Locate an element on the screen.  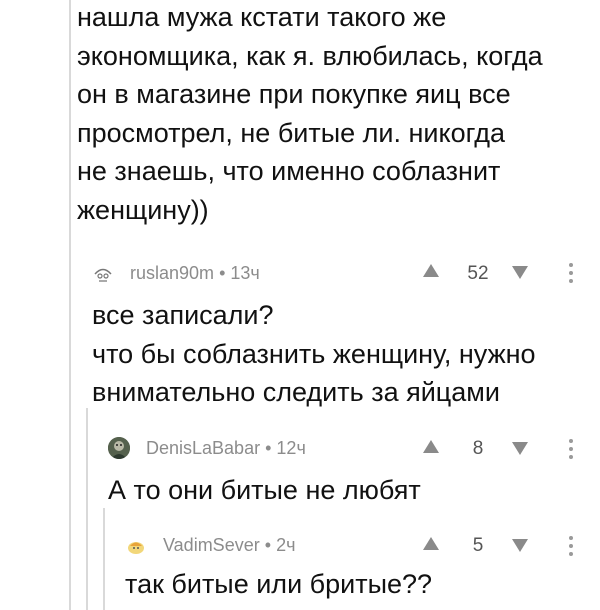
parent-comment-line: просмотрел, не битые ли. никогда is located at coordinates (291, 132).